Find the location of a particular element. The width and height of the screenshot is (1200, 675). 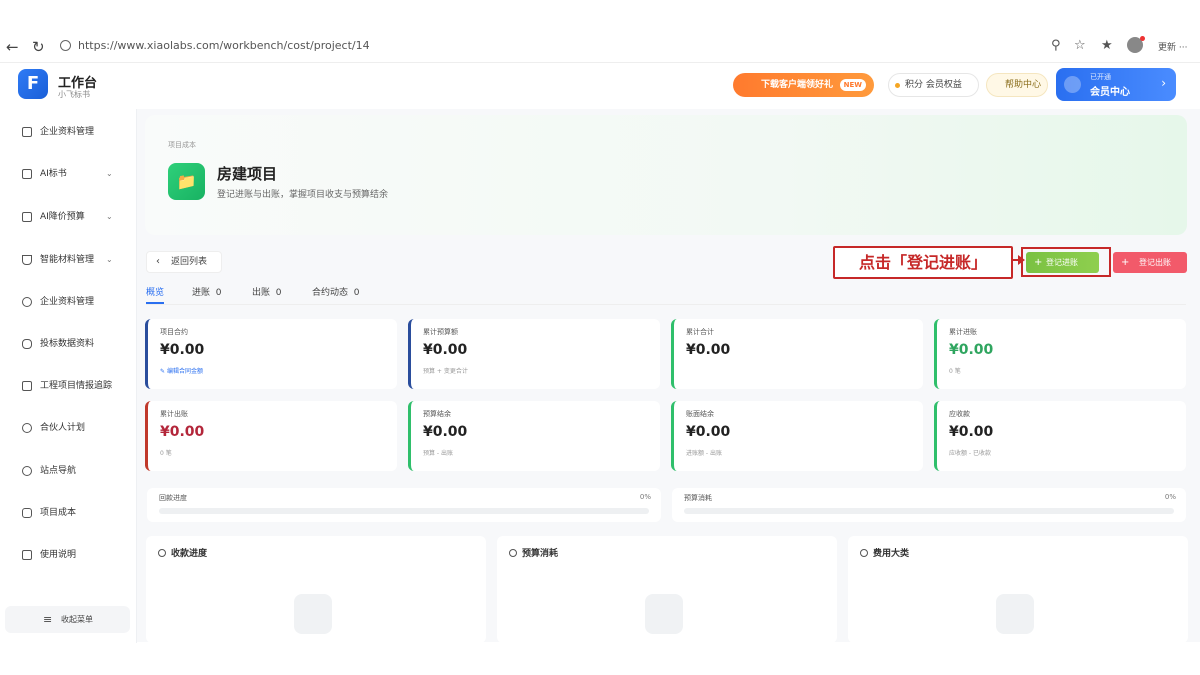

back-to-list-label: 返回列表 is located at coordinates (189, 262).